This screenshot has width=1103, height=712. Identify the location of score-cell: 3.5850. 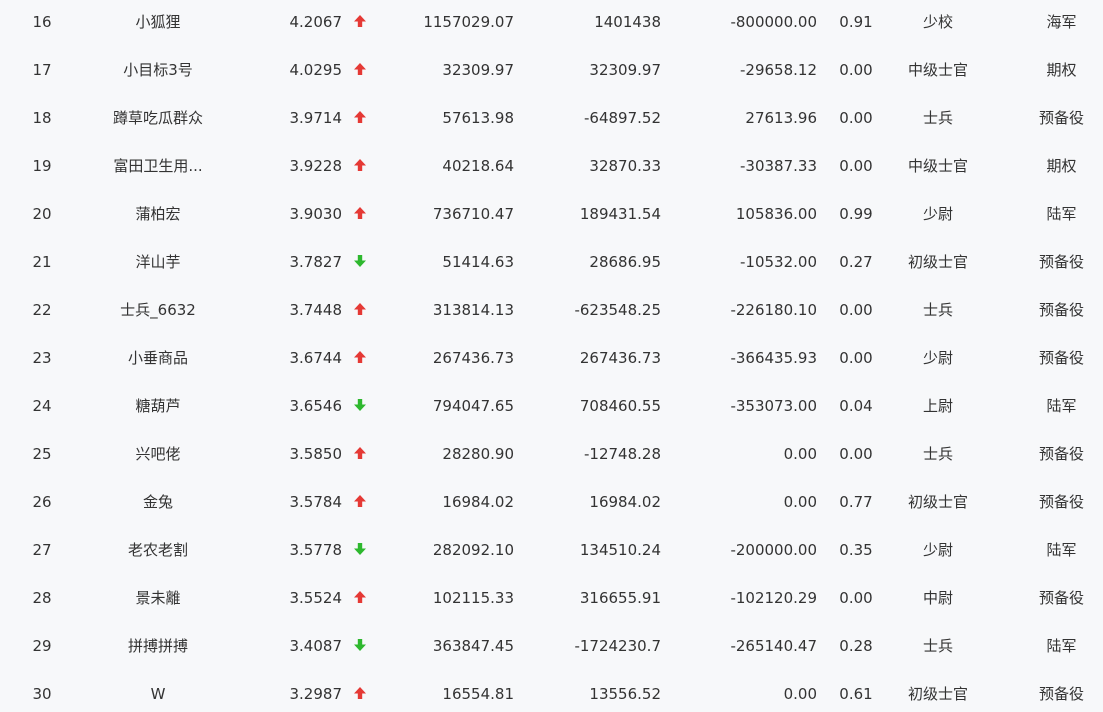
(316, 454).